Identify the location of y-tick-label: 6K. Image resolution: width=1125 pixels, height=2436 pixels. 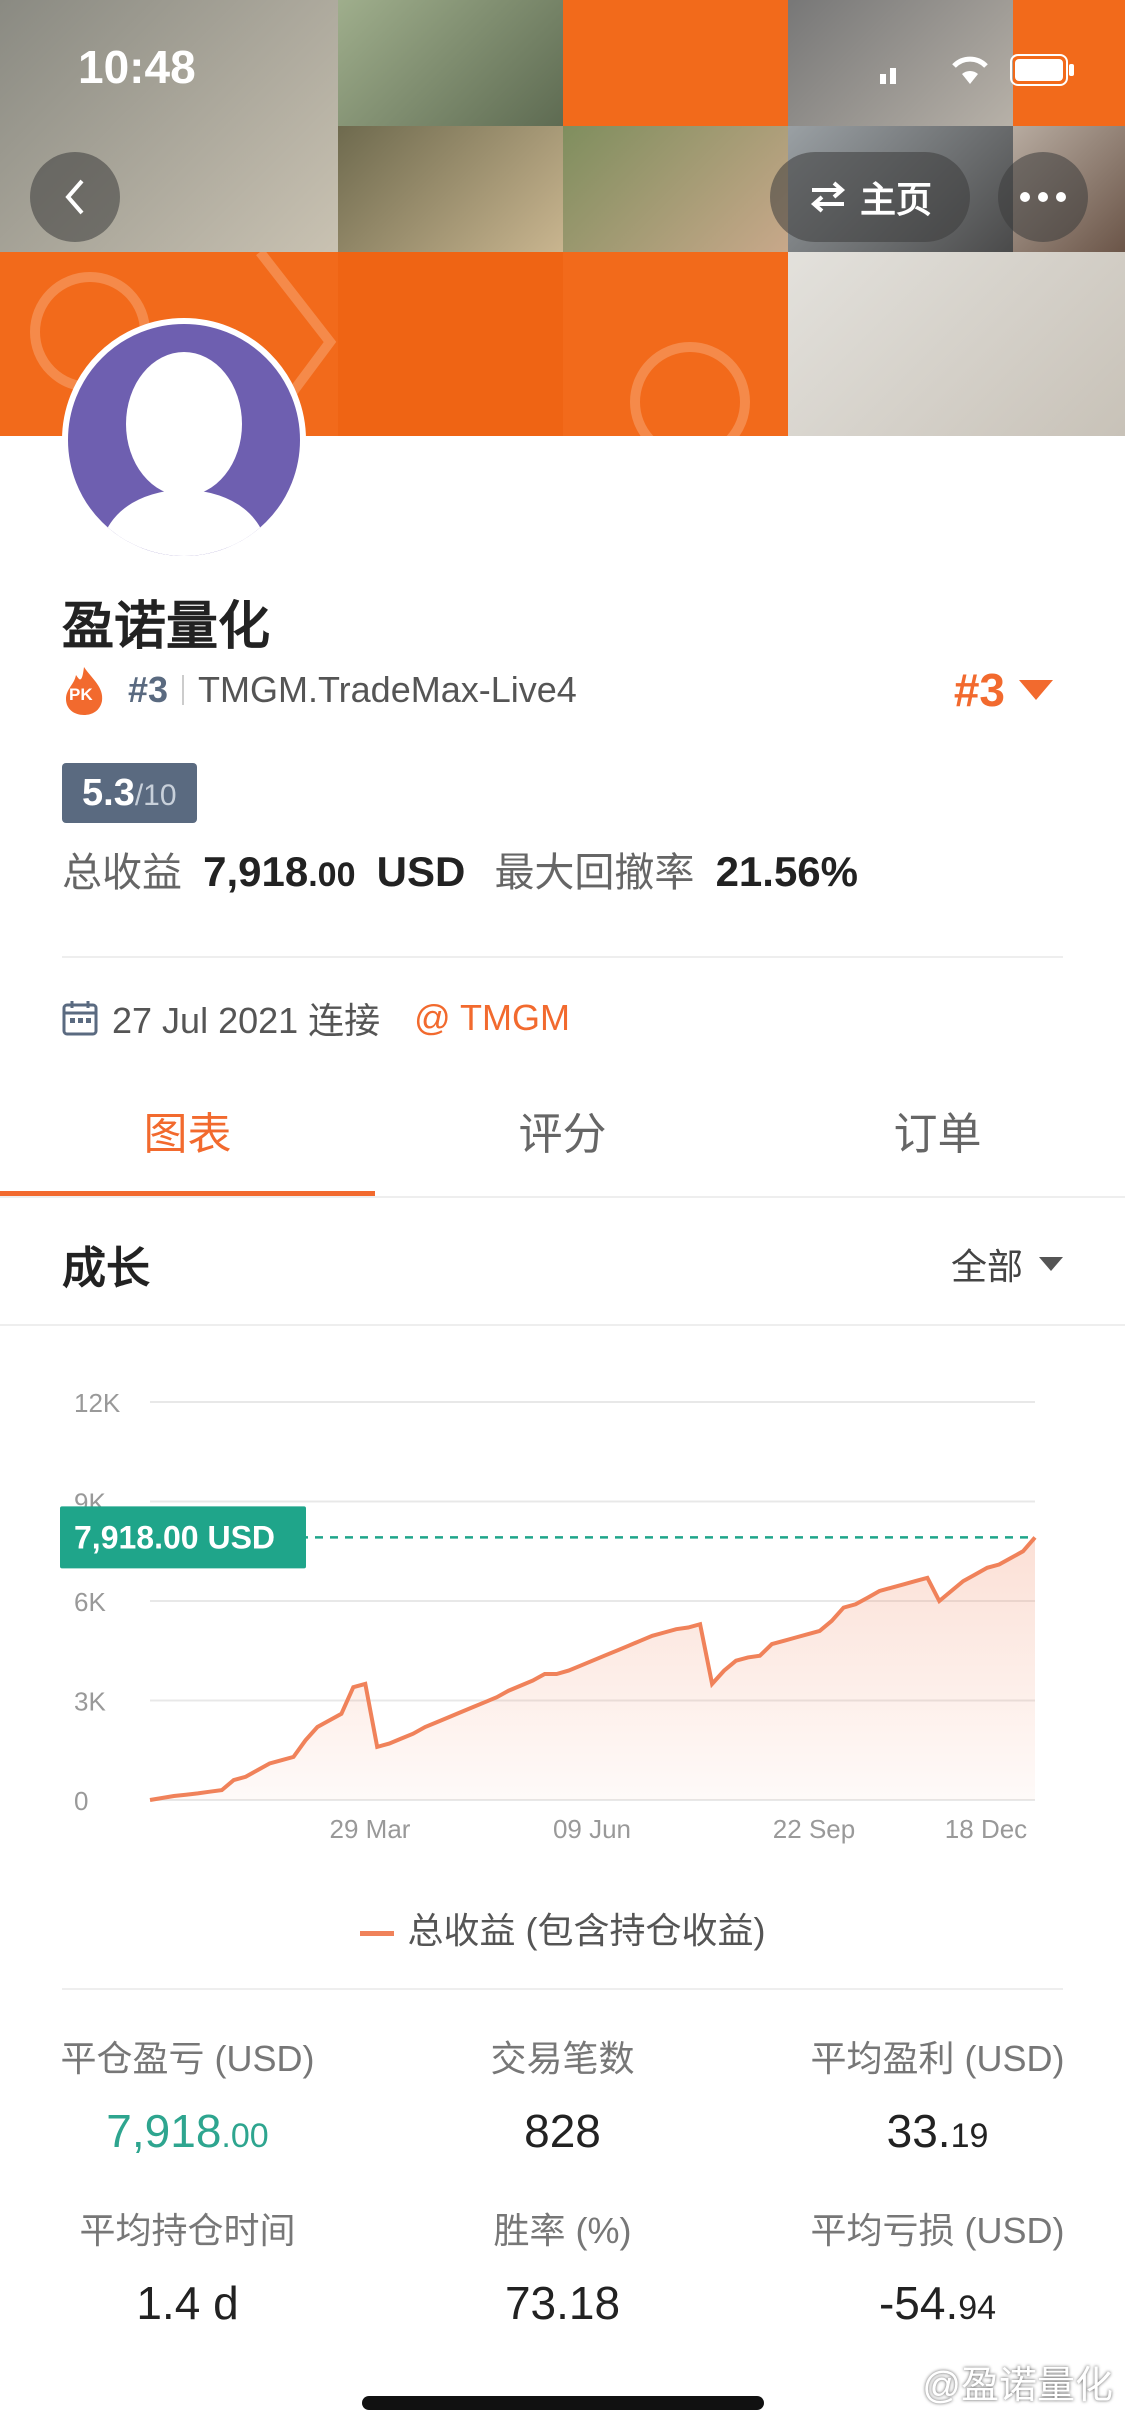
(90, 1602).